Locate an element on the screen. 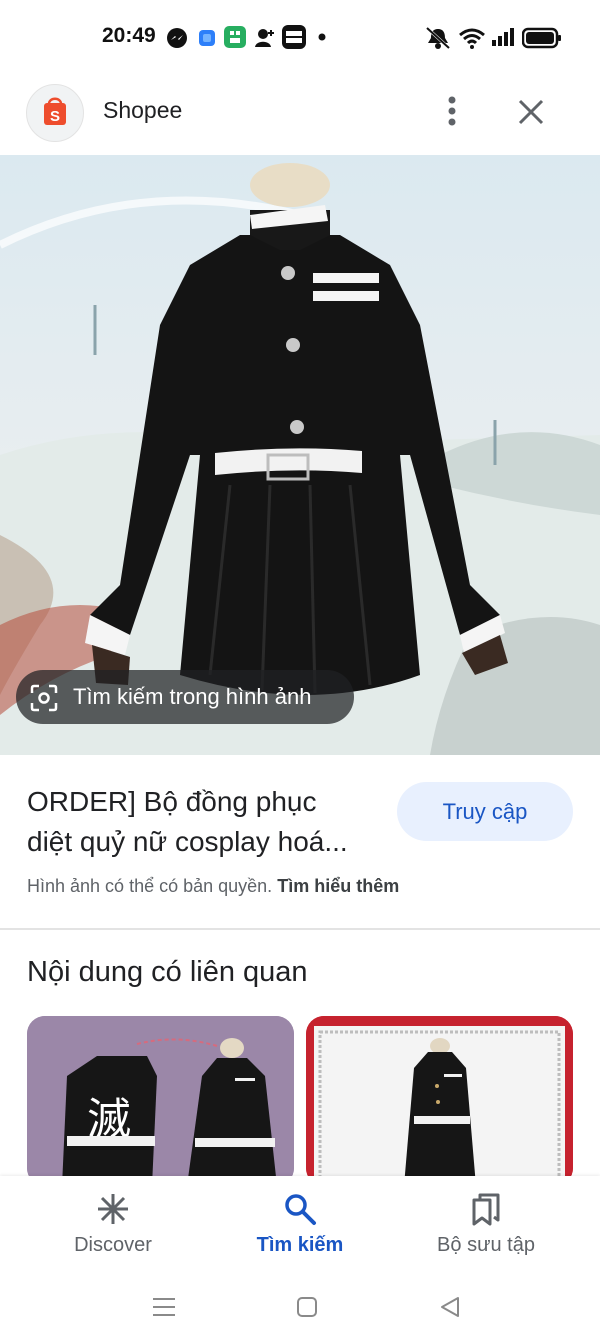 Image resolution: width=600 pixels, height=1343 pixels. app-notification-icon is located at coordinates (207, 38).